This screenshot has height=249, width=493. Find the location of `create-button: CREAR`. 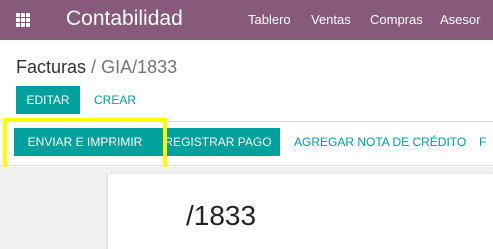

create-button: CREAR is located at coordinates (115, 100).